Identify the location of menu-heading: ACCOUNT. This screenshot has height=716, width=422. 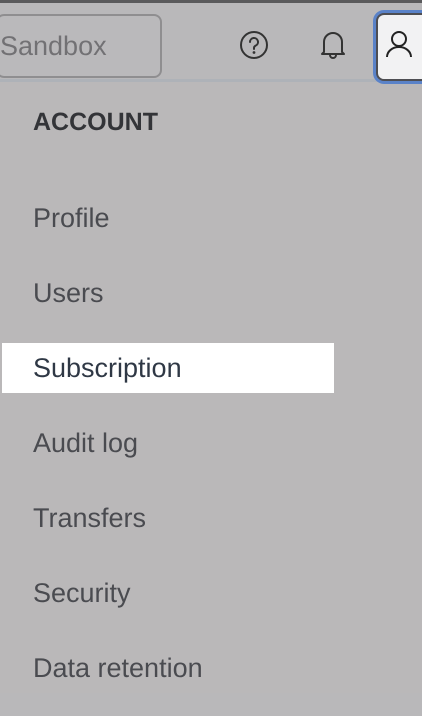
(95, 123).